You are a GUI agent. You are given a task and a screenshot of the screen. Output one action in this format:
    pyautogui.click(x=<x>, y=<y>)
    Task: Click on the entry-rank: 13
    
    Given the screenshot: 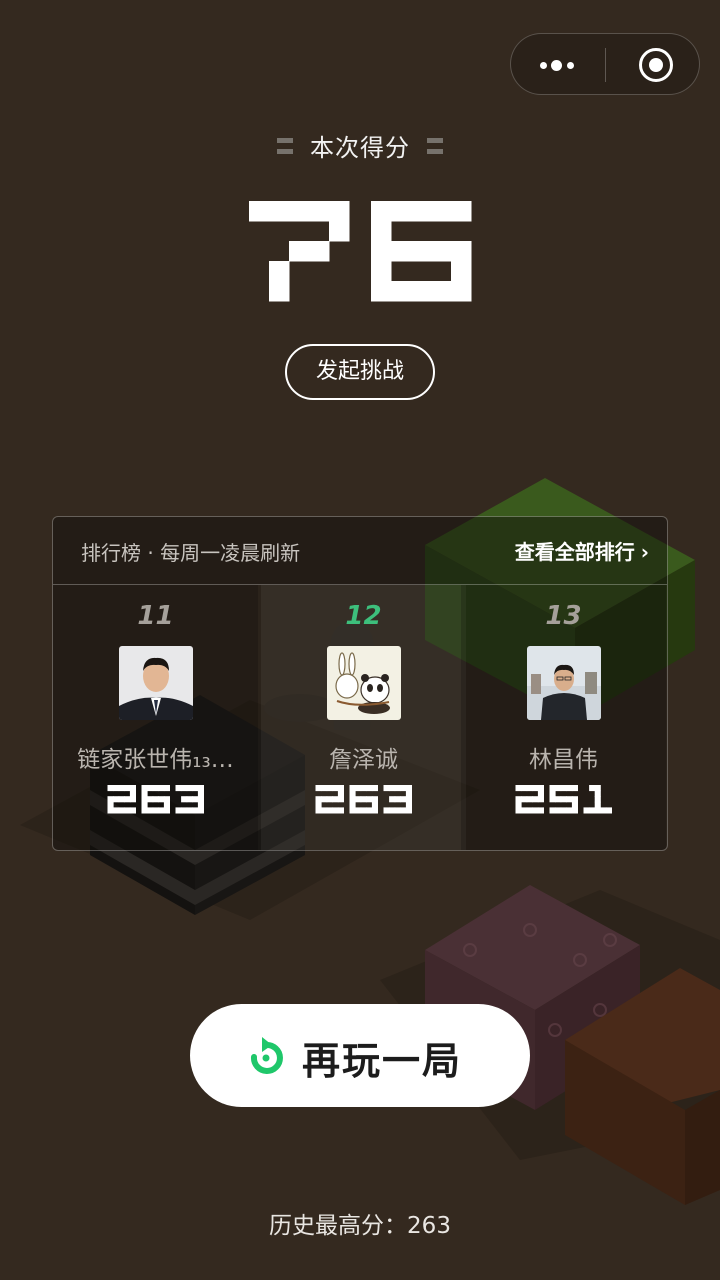 What is the action you would take?
    pyautogui.click(x=563, y=616)
    